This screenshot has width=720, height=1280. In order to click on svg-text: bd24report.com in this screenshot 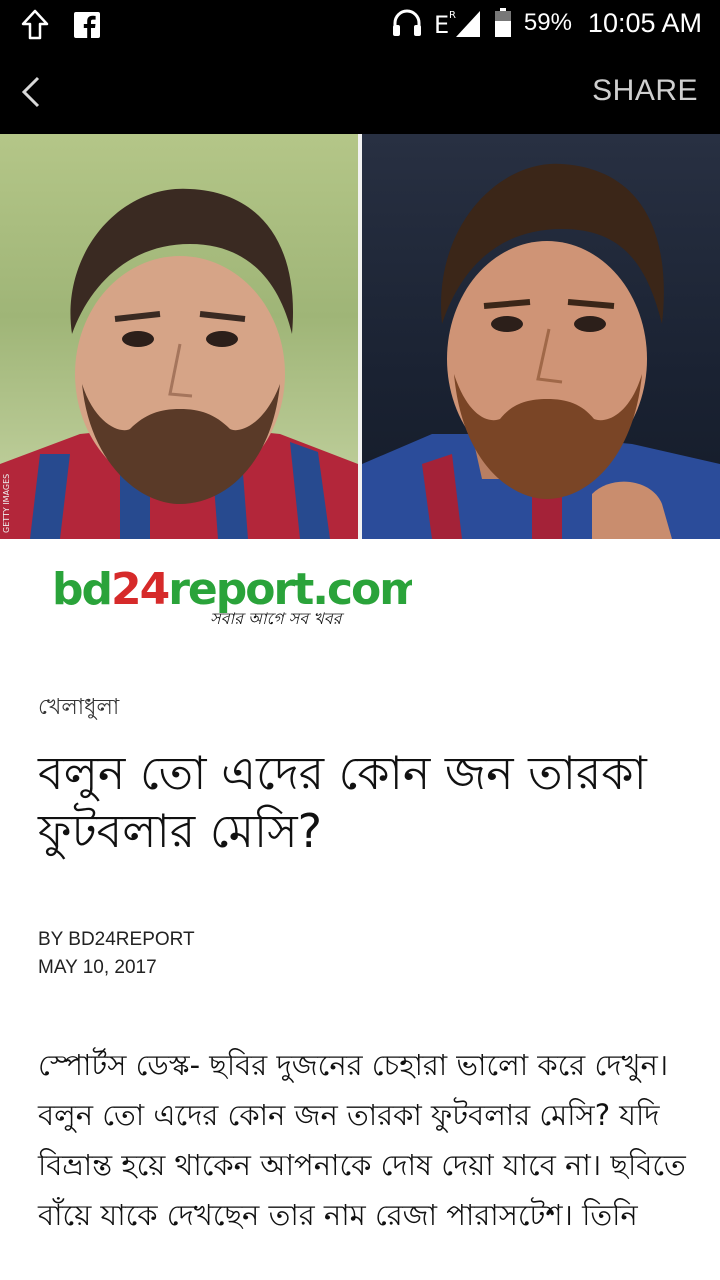, I will do `click(232, 589)`.